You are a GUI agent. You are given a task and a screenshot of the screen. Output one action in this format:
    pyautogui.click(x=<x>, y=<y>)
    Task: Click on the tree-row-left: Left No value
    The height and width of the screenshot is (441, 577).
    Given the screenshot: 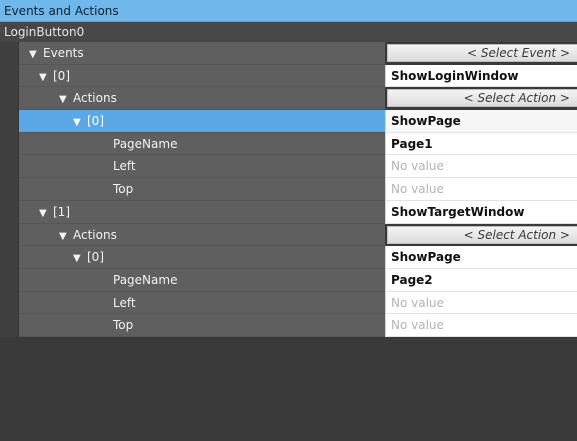 What is the action you would take?
    pyautogui.click(x=288, y=167)
    